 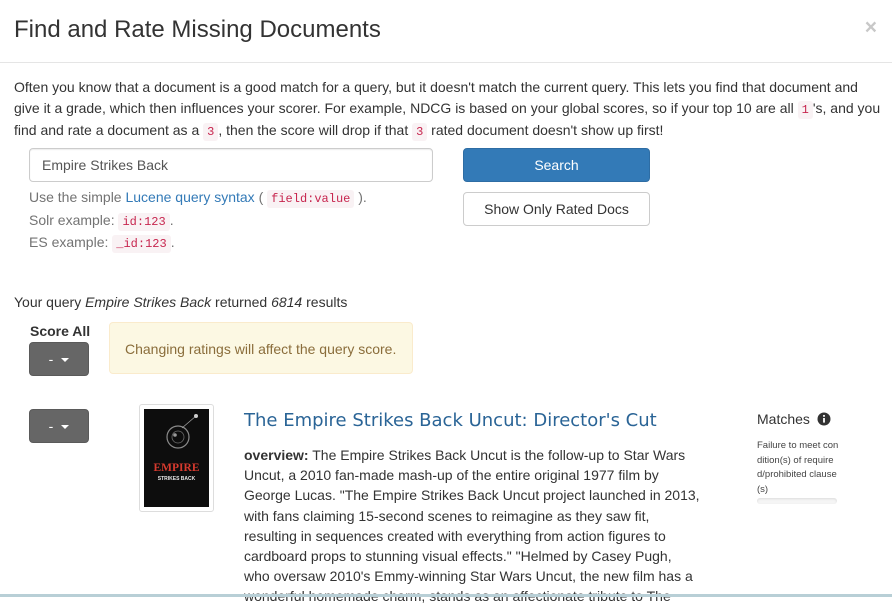 What do you see at coordinates (446, 31) in the screenshot?
I see `modal-header: Find and Rate Missing Documents ×` at bounding box center [446, 31].